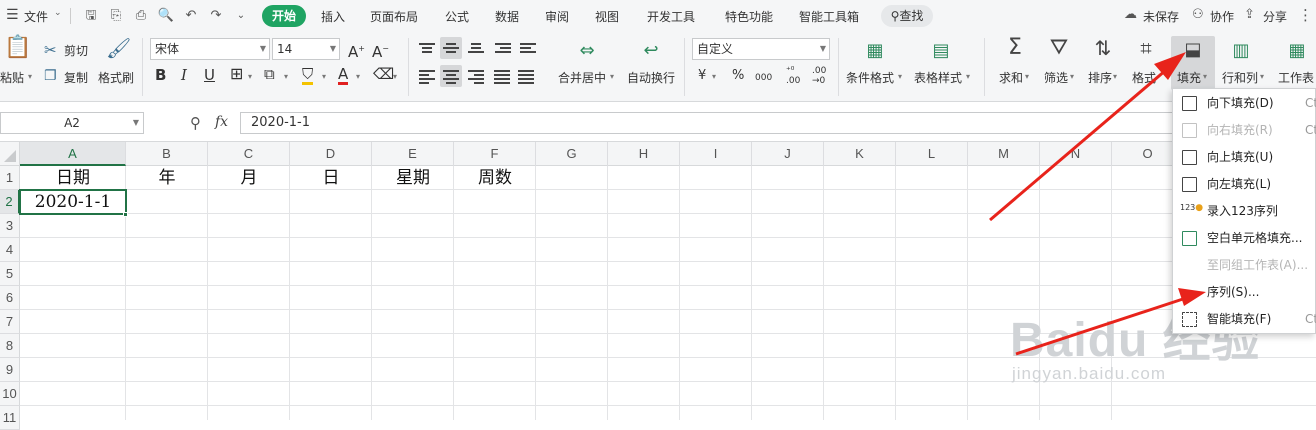 This screenshot has height=430, width=1316. Describe the element at coordinates (76, 50) in the screenshot. I see `cut-button: 剪切` at that location.